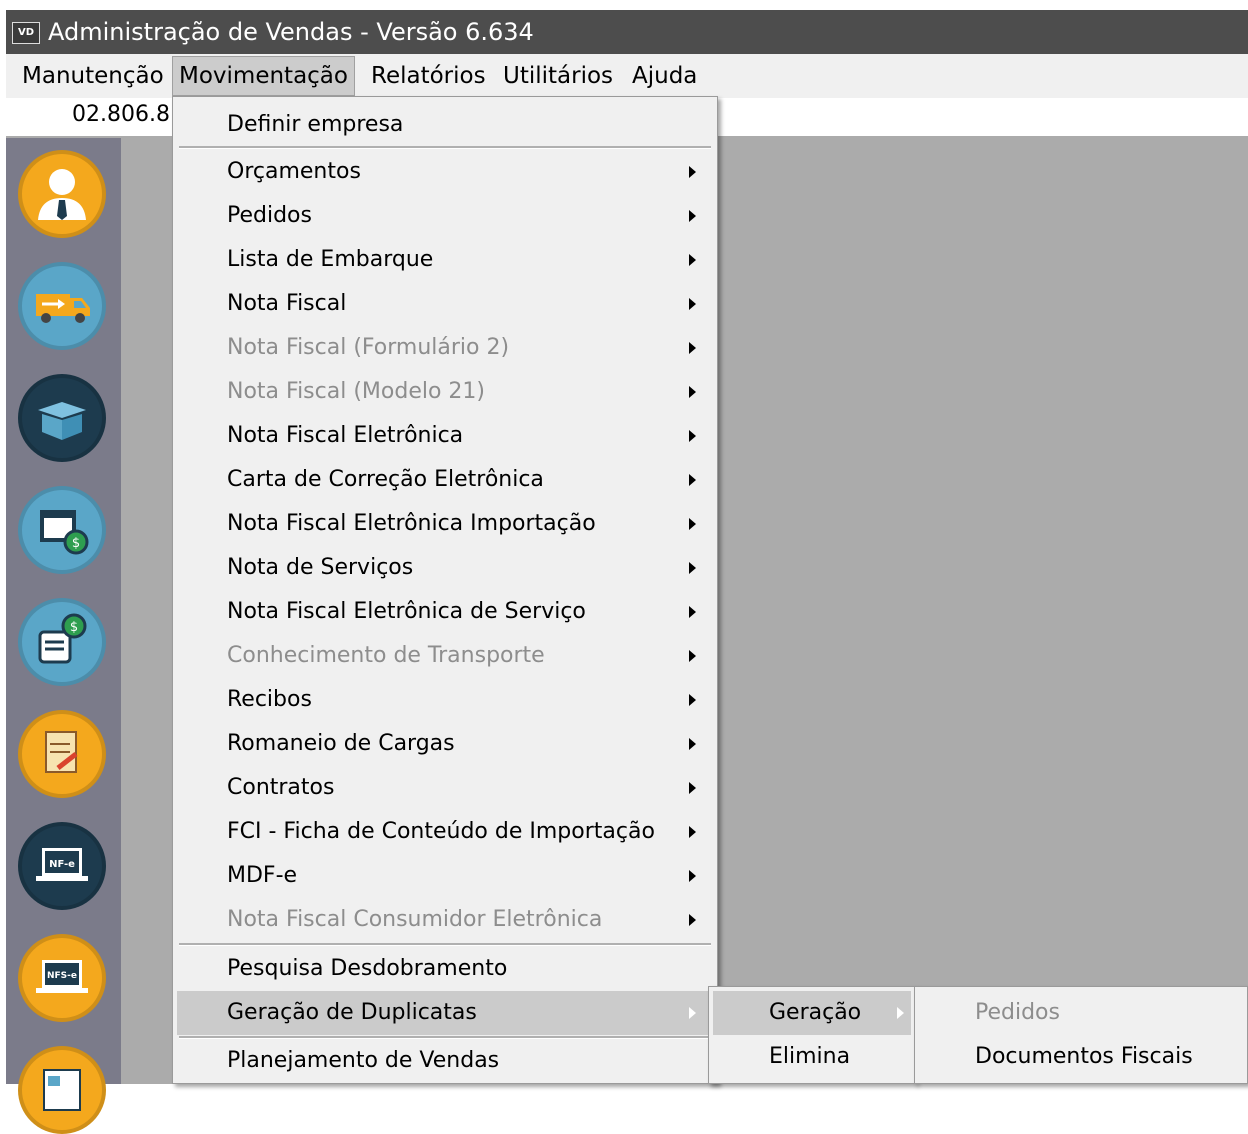  I want to click on menu-item-nfe-de-servico: Nota Fiscal Eletrônica de Serviço, so click(445, 612).